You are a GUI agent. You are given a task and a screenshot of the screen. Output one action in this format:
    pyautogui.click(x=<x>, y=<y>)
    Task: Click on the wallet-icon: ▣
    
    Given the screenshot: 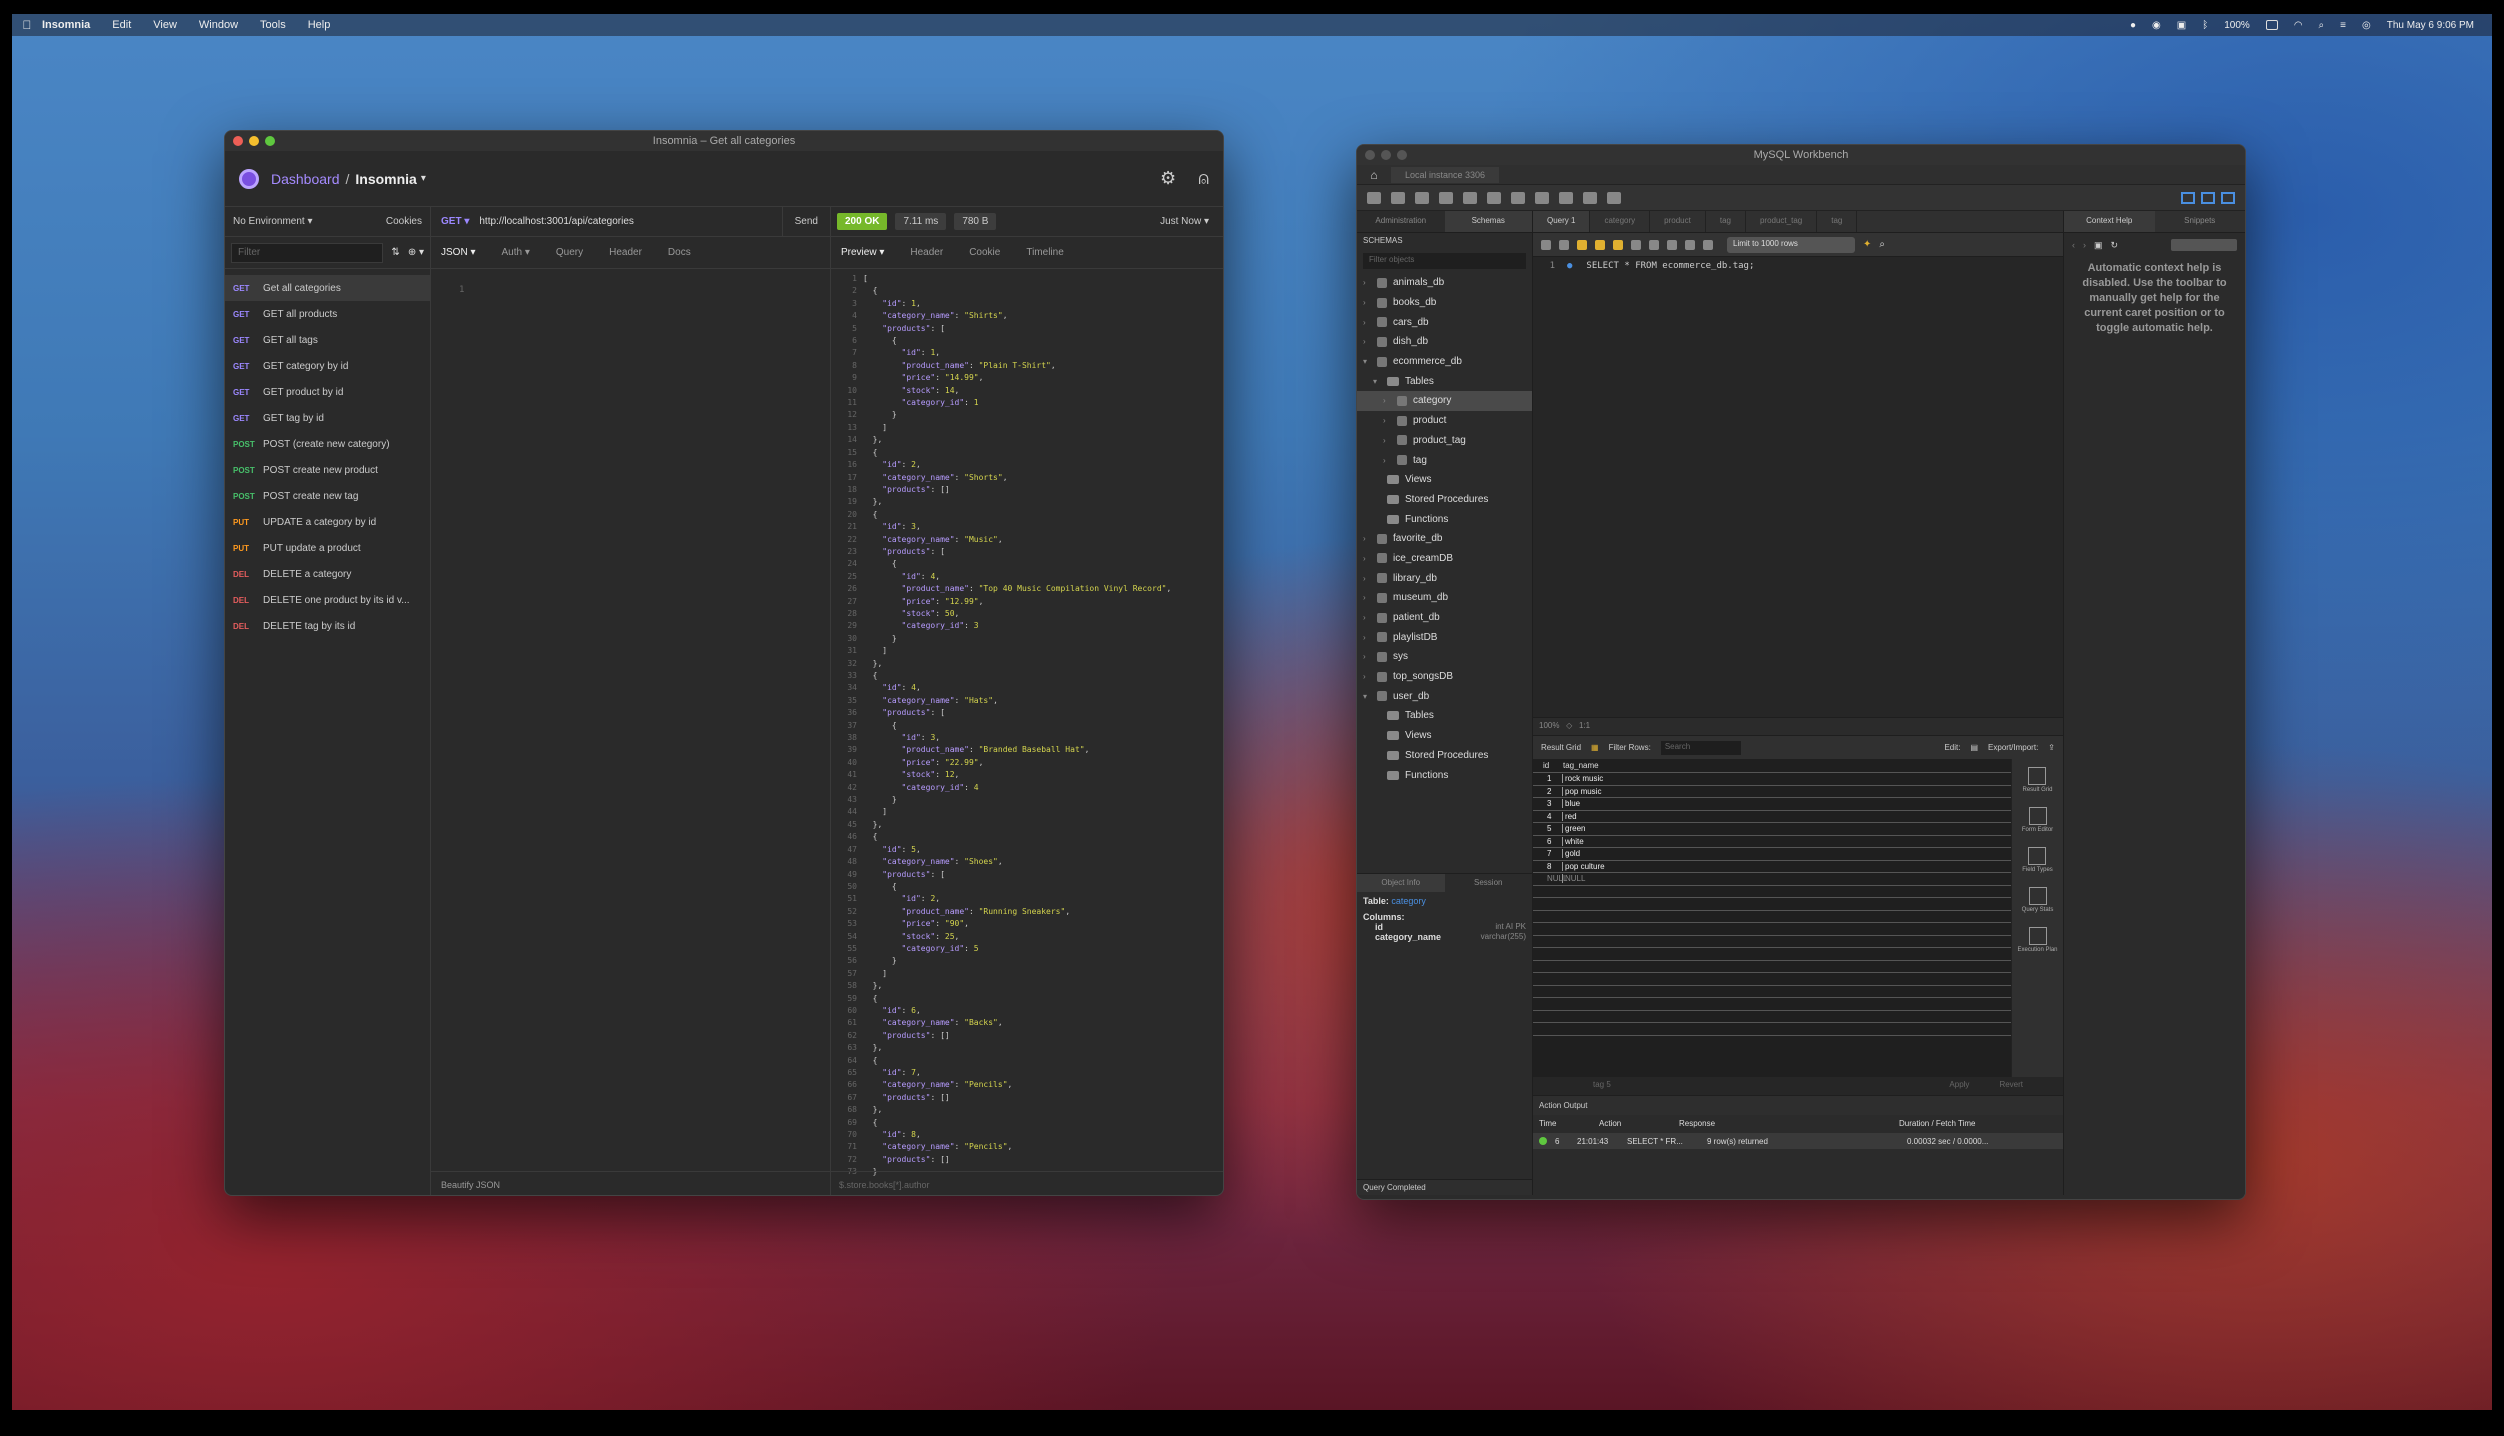 What is the action you would take?
    pyautogui.click(x=2181, y=25)
    